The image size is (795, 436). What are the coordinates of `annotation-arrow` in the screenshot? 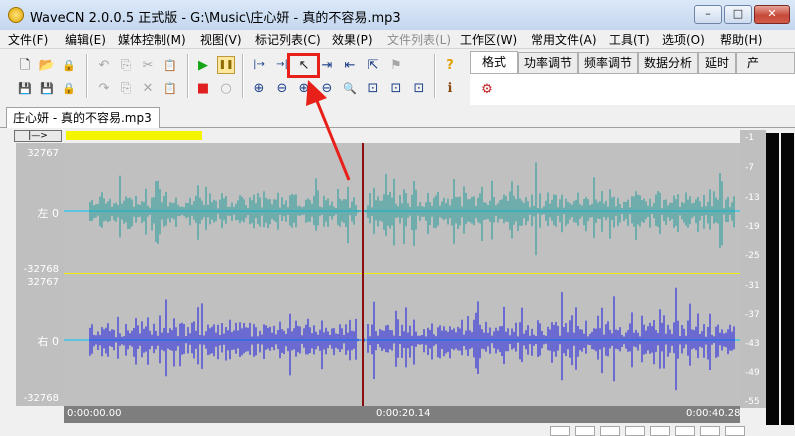 It's located at (328, 130).